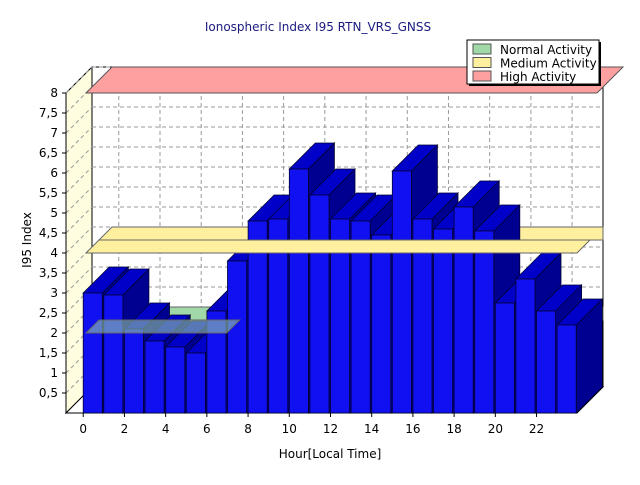 Image resolution: width=640 pixels, height=485 pixels. Describe the element at coordinates (54, 173) in the screenshot. I see `y-tick-label: 6` at that location.